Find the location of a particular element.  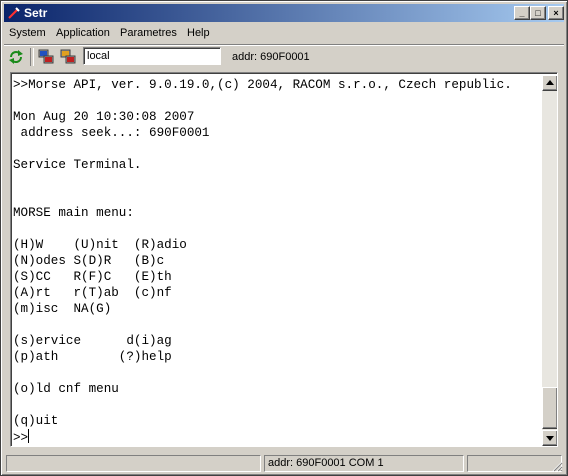

scroll-thumb is located at coordinates (549, 408).